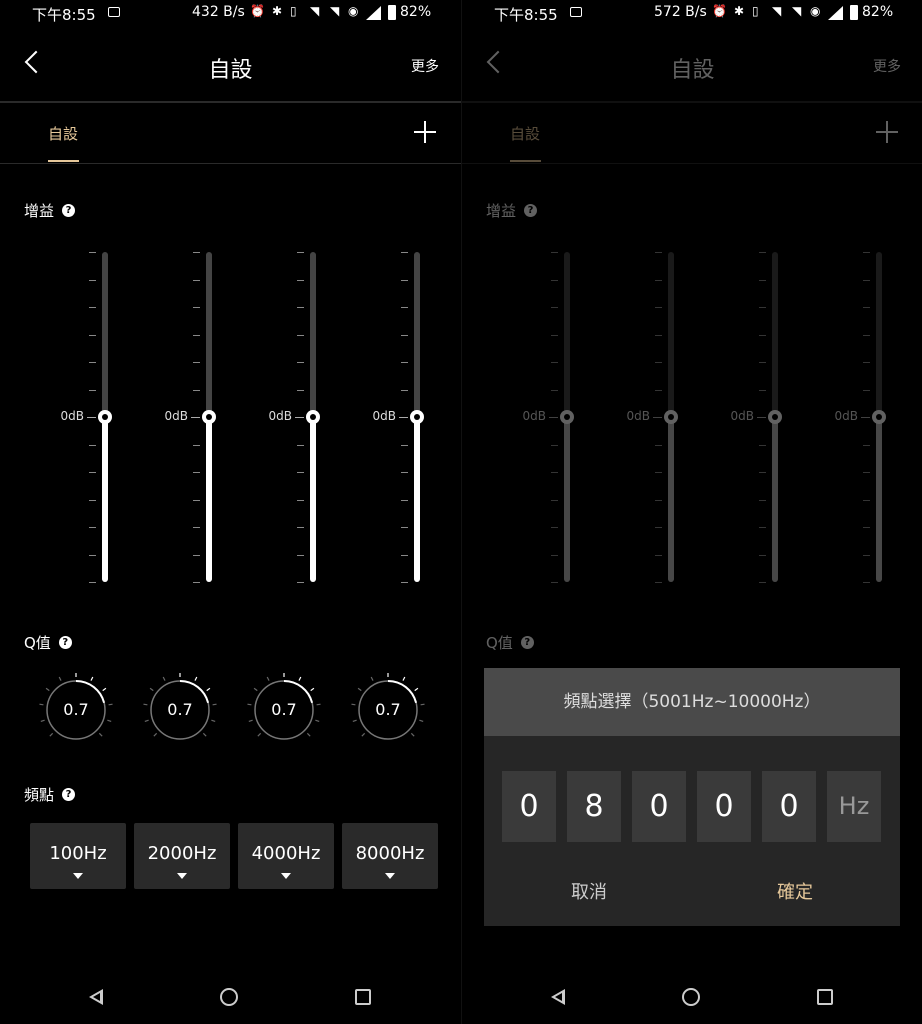 The height and width of the screenshot is (1024, 922). What do you see at coordinates (230, 133) in the screenshot?
I see `preset-tabs: 自設` at bounding box center [230, 133].